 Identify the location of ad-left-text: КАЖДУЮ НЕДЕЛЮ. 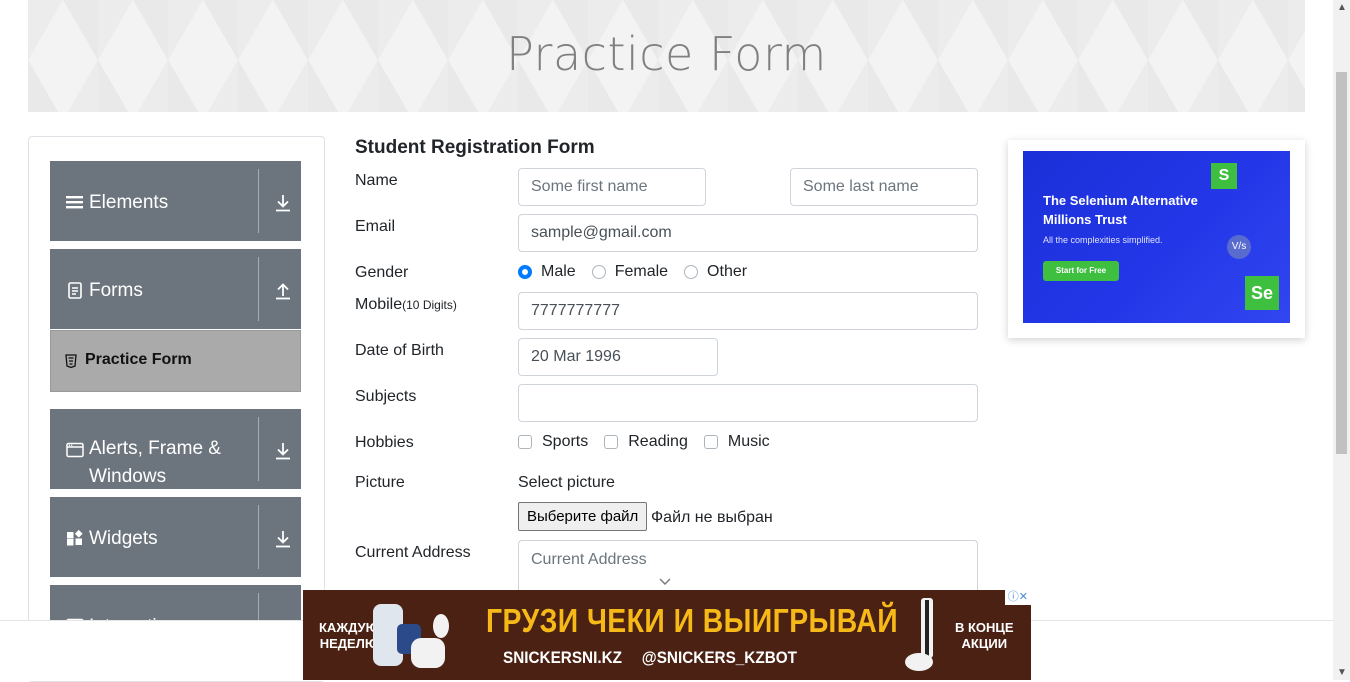
(349, 636).